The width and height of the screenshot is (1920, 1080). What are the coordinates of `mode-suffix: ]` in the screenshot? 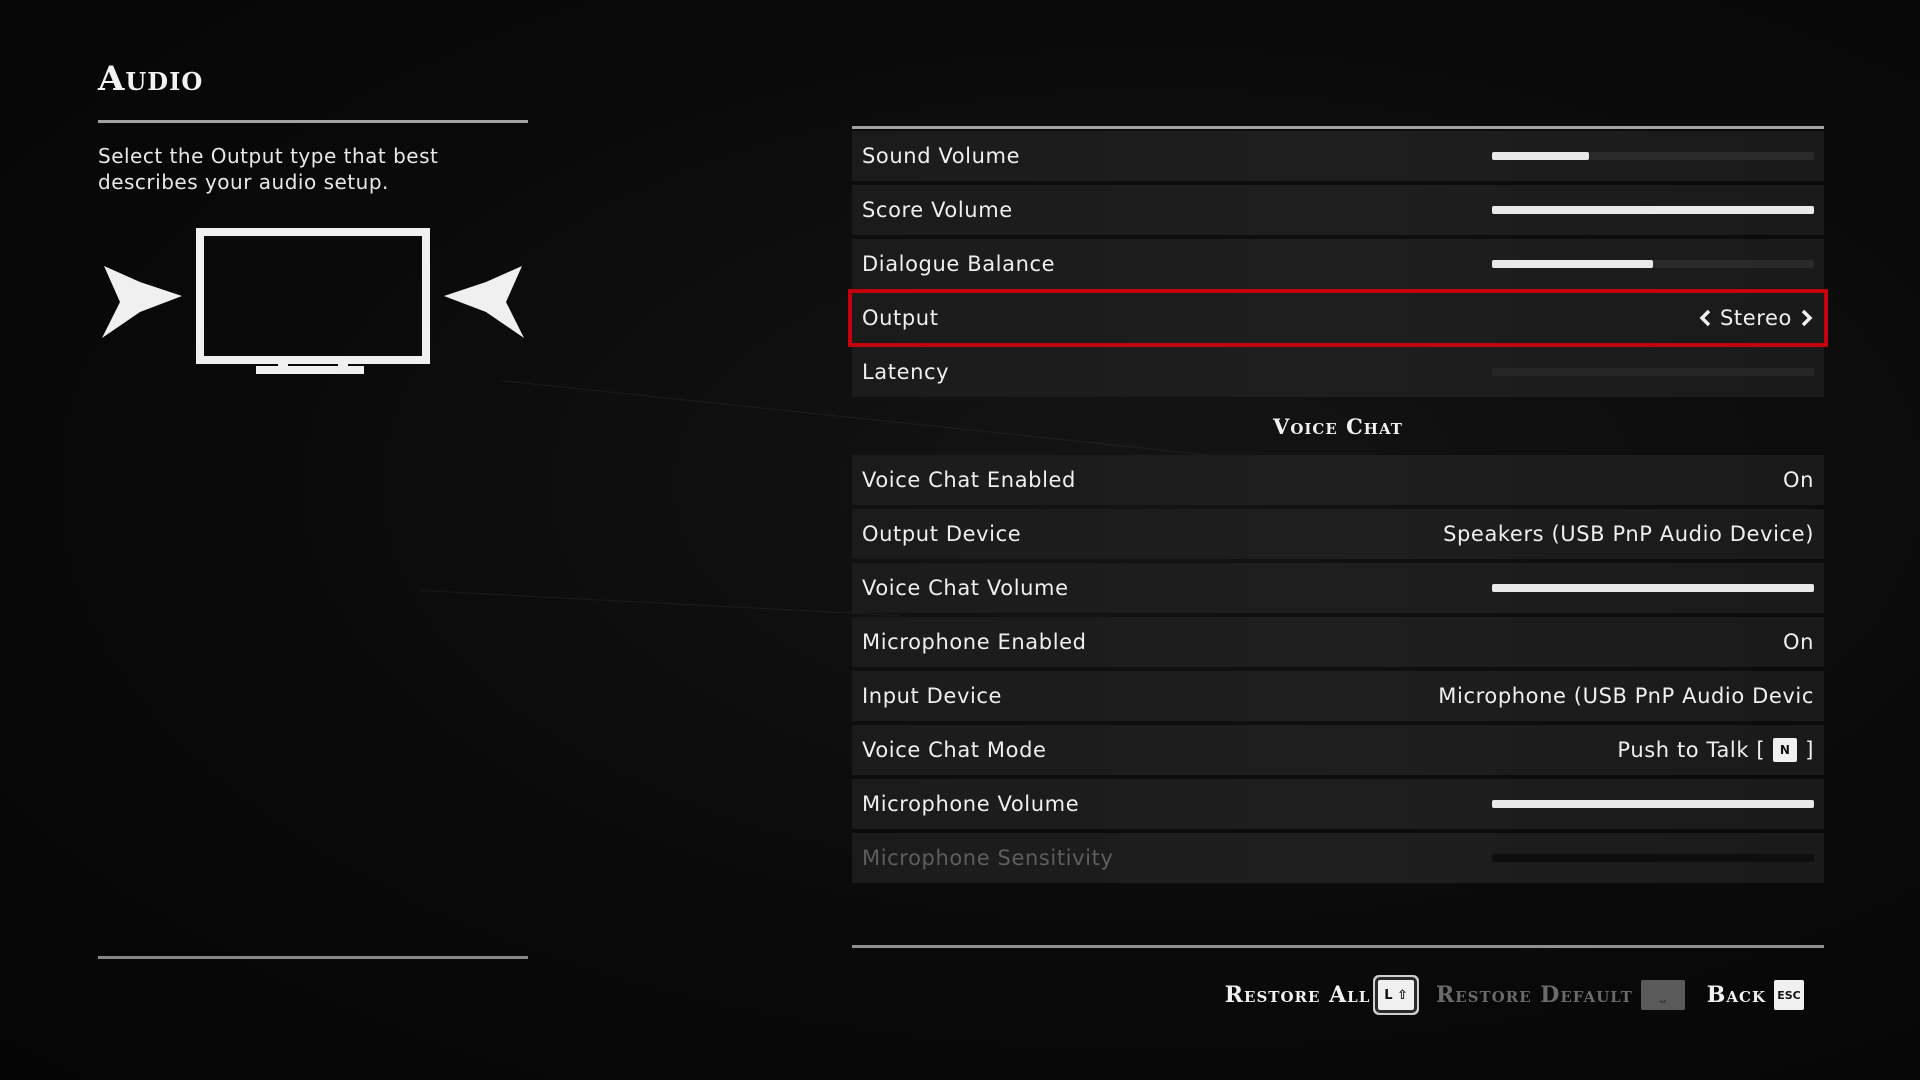 It's located at (1809, 750).